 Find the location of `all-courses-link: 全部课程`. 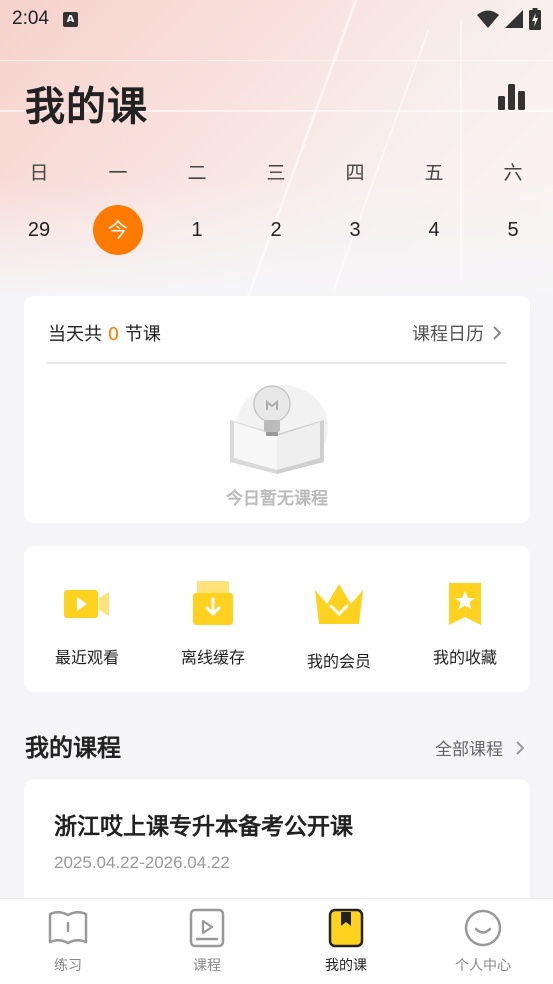

all-courses-link: 全部课程 is located at coordinates (480, 747).